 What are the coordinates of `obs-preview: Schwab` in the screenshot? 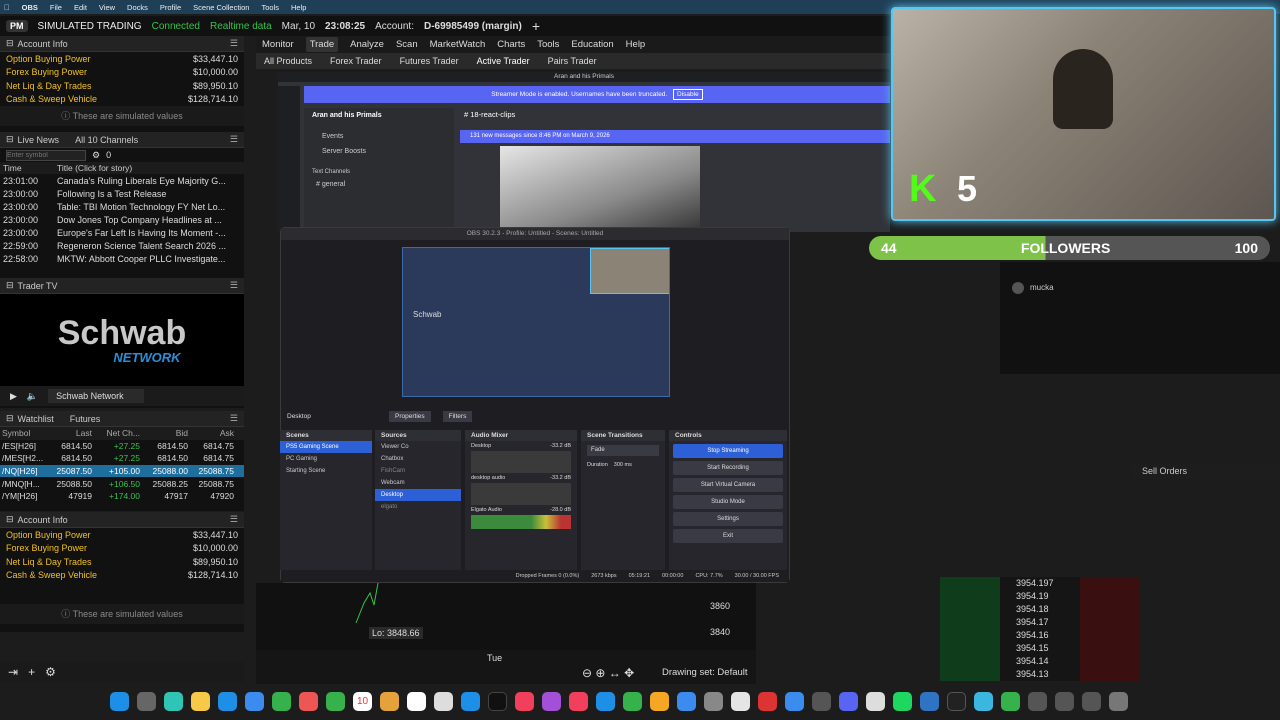 It's located at (536, 322).